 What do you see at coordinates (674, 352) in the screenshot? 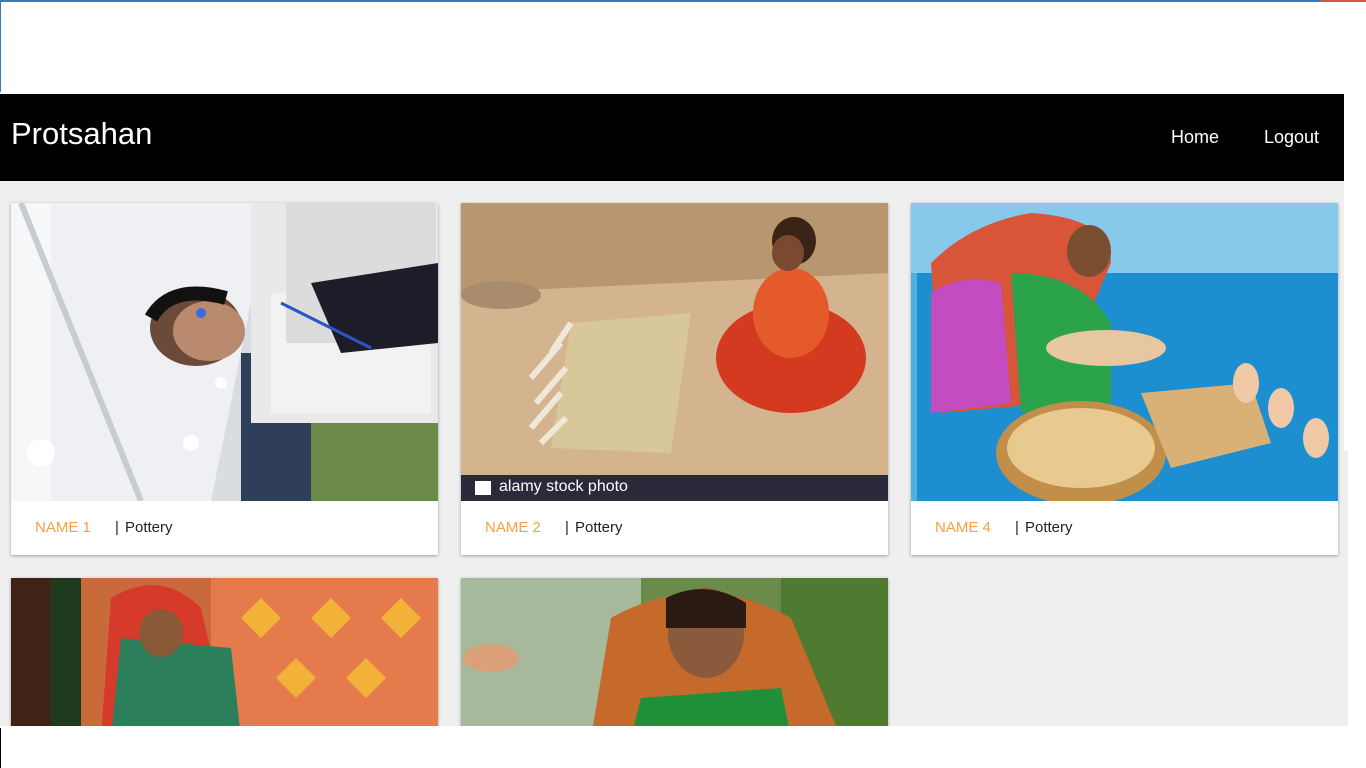
I see `artisan-photo: alamy stock photo` at bounding box center [674, 352].